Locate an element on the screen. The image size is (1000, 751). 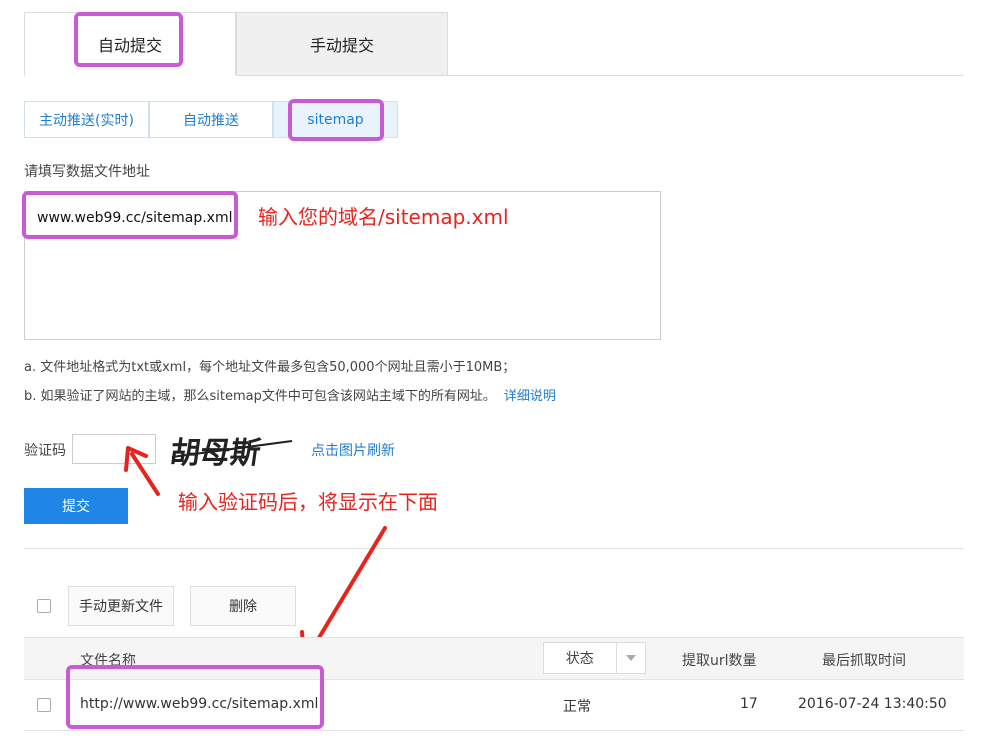
subtab-active-push: 主动推送(实时) is located at coordinates (86, 119).